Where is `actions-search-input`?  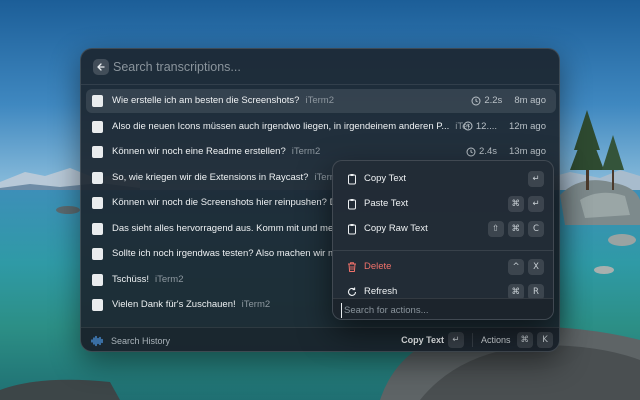
actions-search-input is located at coordinates (441, 310).